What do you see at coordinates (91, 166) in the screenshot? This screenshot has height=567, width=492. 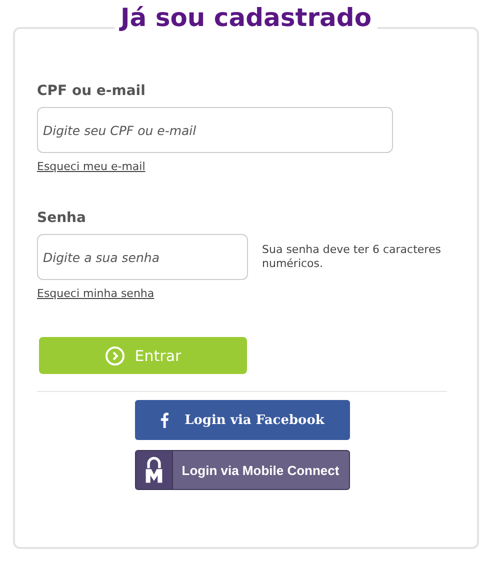 I see `forgot-link: Esqueci meu e-mail` at bounding box center [91, 166].